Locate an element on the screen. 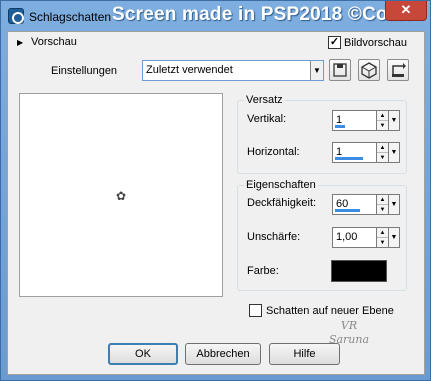 The width and height of the screenshot is (431, 381). resource-manager-button is located at coordinates (369, 70).